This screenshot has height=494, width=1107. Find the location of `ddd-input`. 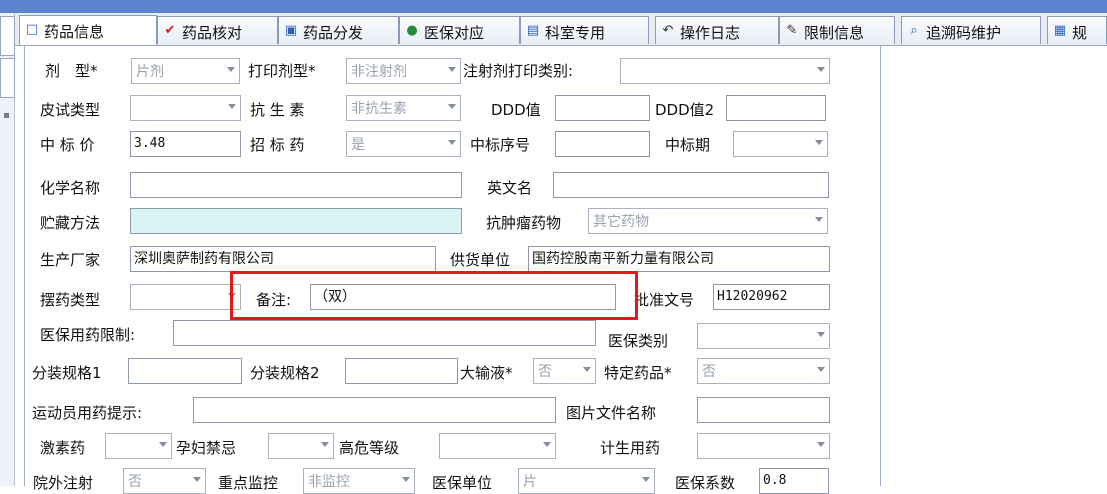

ddd-input is located at coordinates (602, 108).